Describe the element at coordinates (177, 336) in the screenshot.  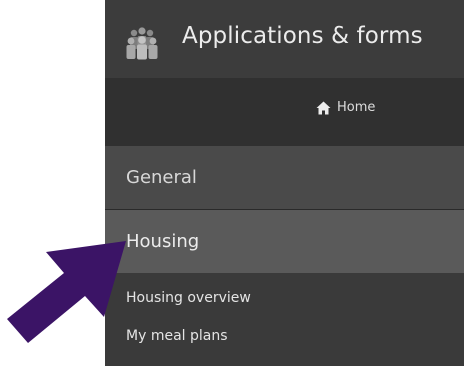
I see `submenu-item-my-meal-plans: My meal plans` at that location.